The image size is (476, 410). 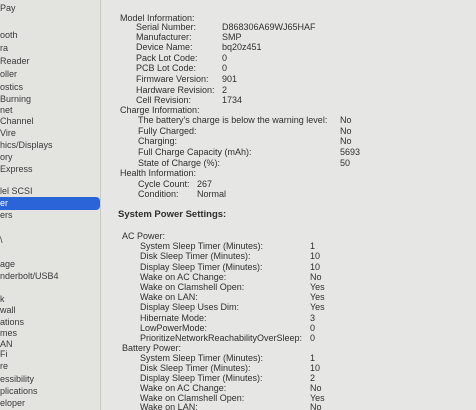 What do you see at coordinates (158, 194) in the screenshot?
I see `info-label: Condition:` at bounding box center [158, 194].